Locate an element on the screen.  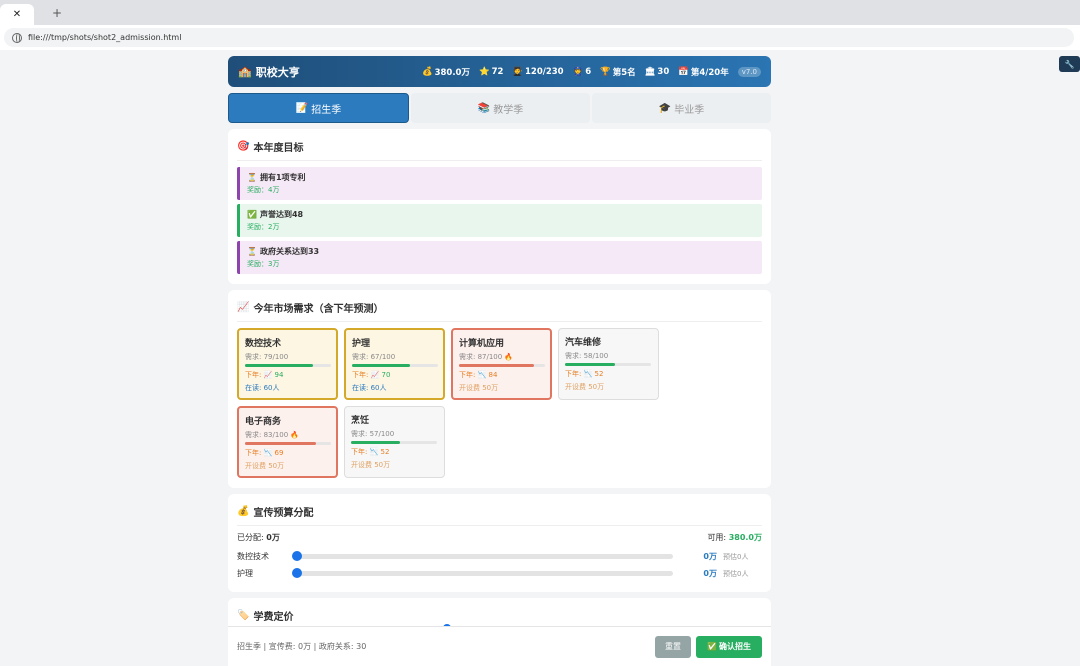
teacher-icon: 👮 is located at coordinates (578, 71).